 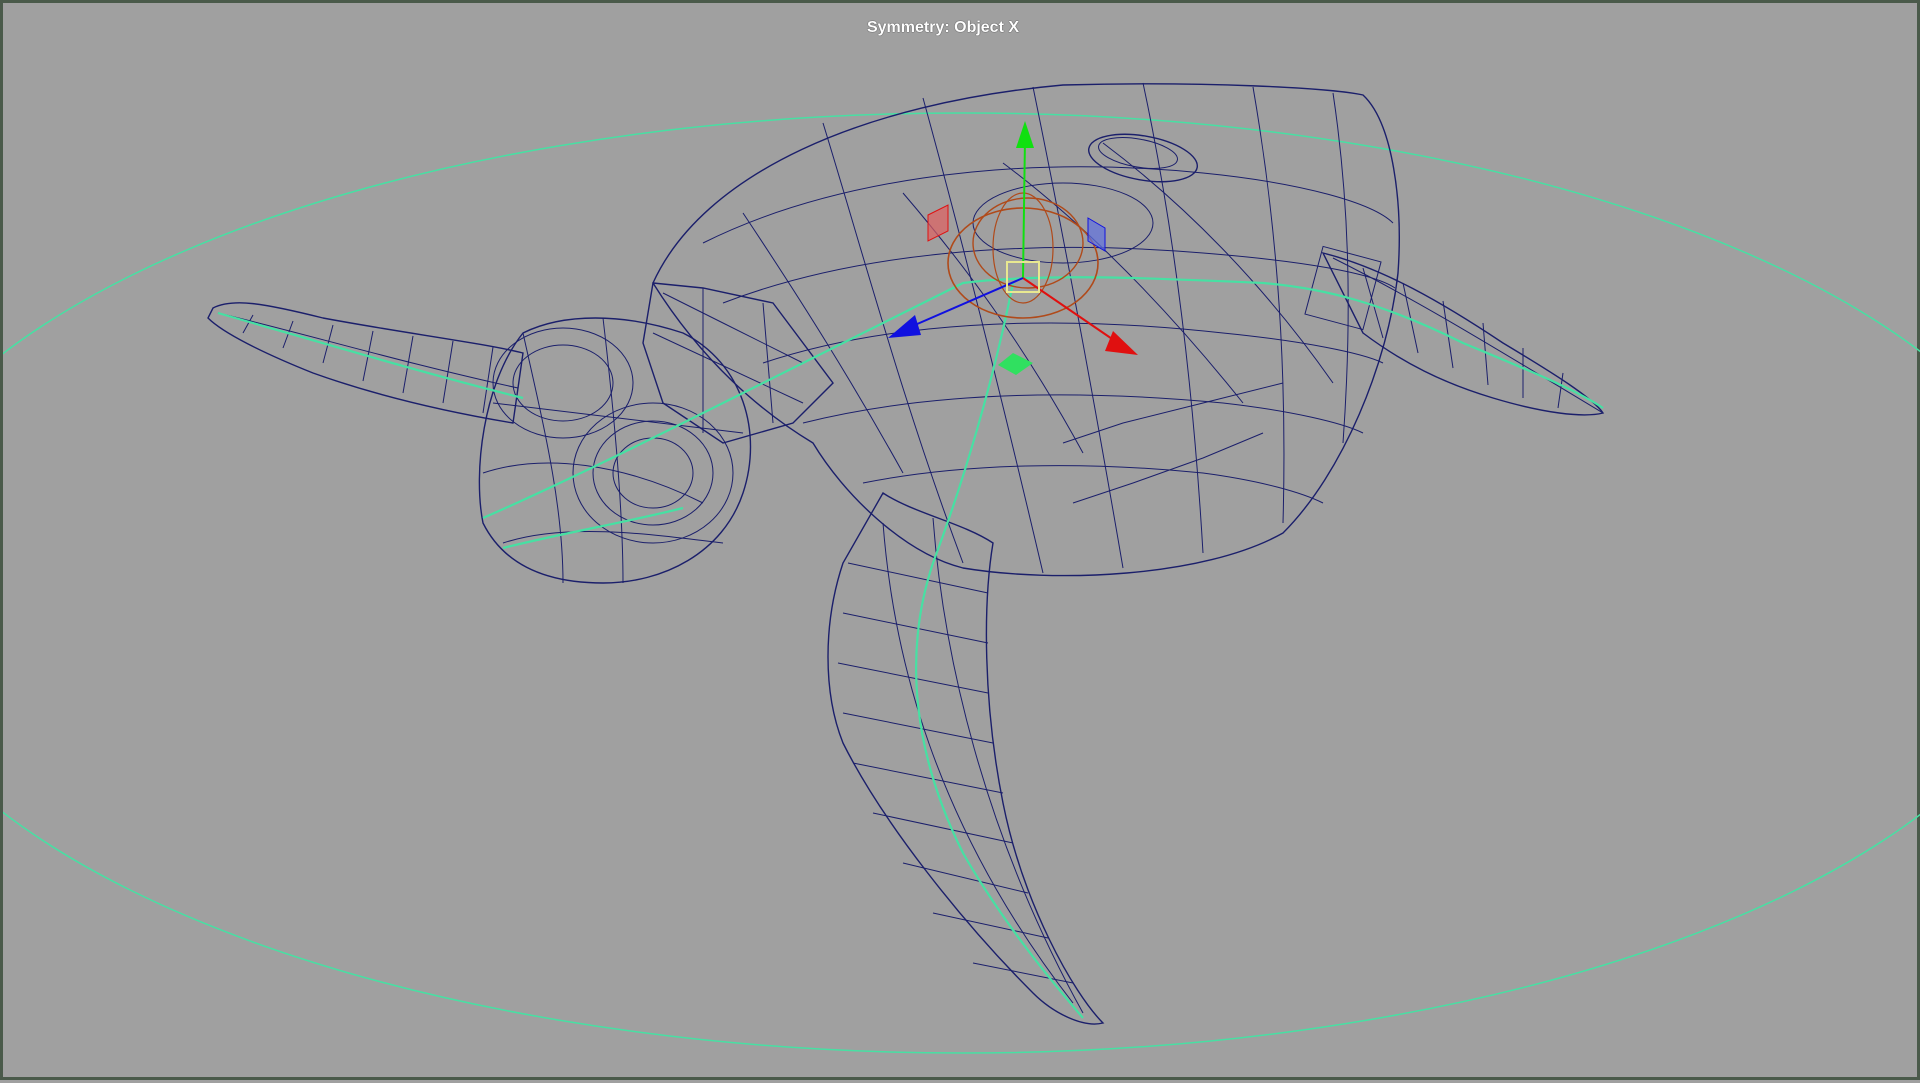 What do you see at coordinates (1121, 343) in the screenshot?
I see `x-axis-arrow-icon` at bounding box center [1121, 343].